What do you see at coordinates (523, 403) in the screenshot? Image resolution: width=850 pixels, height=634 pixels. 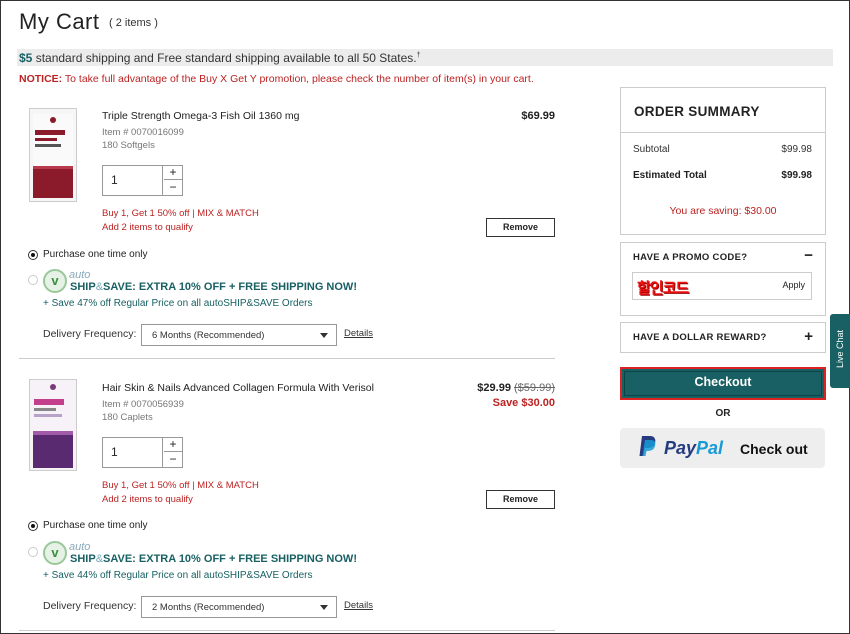 I see `item-save: Save $30.00` at bounding box center [523, 403].